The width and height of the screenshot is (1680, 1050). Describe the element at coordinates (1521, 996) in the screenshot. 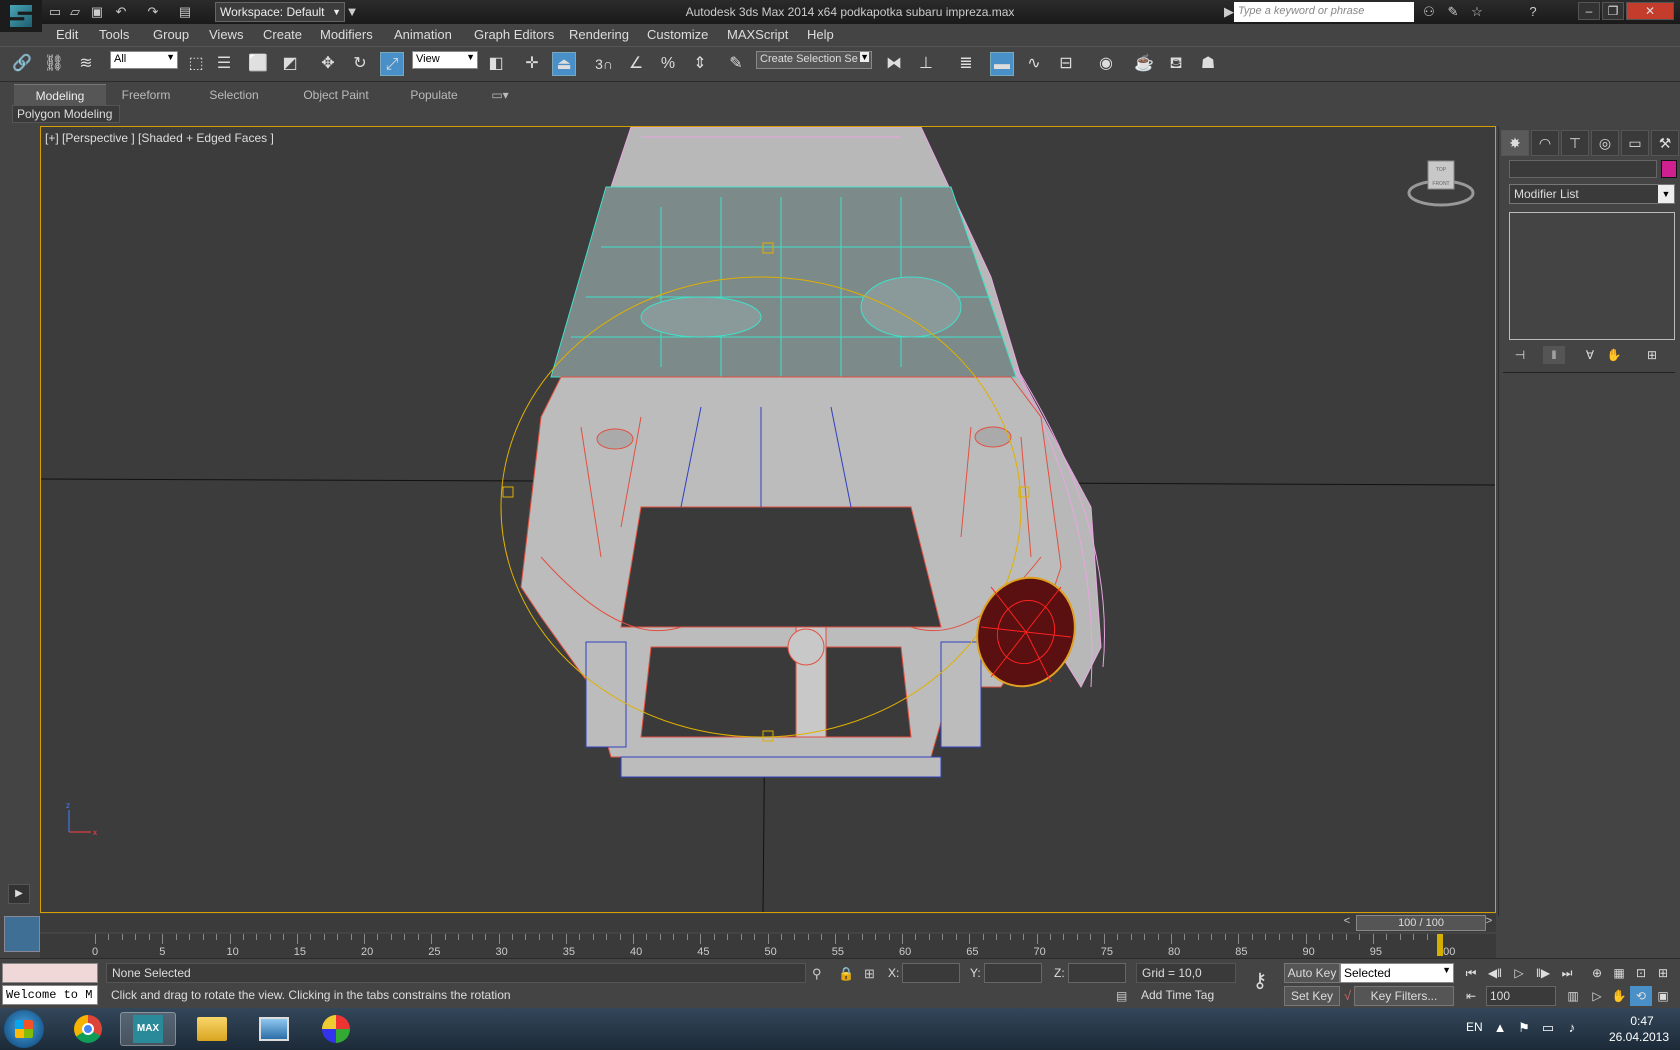

I see `current-frame-field: 100` at that location.